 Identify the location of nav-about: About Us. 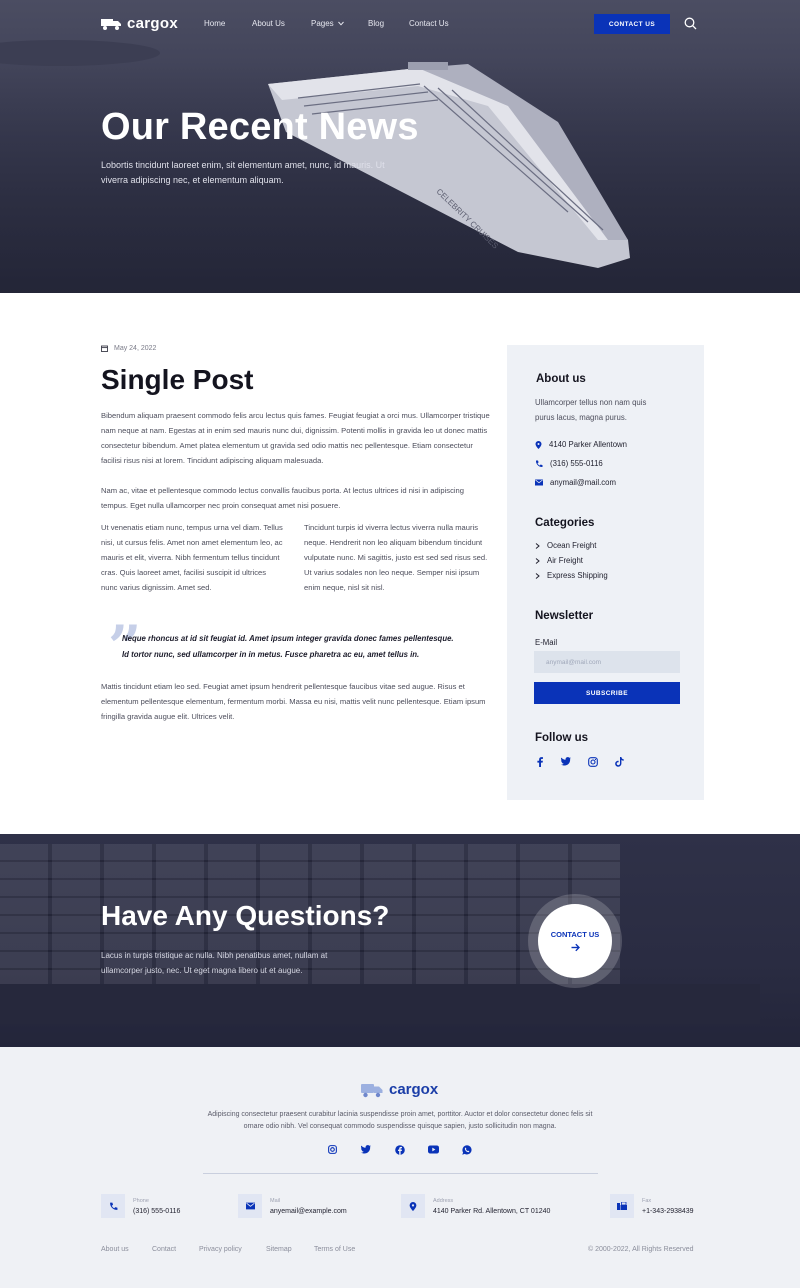
(268, 23).